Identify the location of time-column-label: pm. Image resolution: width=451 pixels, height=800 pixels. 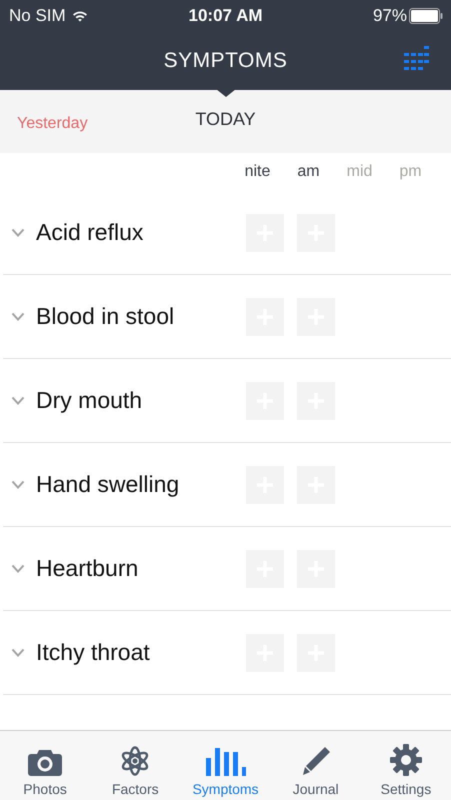
(410, 172).